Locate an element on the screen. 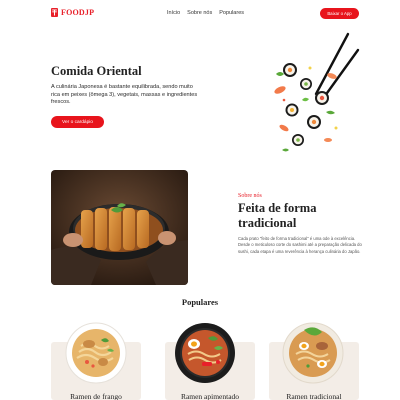 This screenshot has height=400, width=400. logo-icon is located at coordinates (54, 12).